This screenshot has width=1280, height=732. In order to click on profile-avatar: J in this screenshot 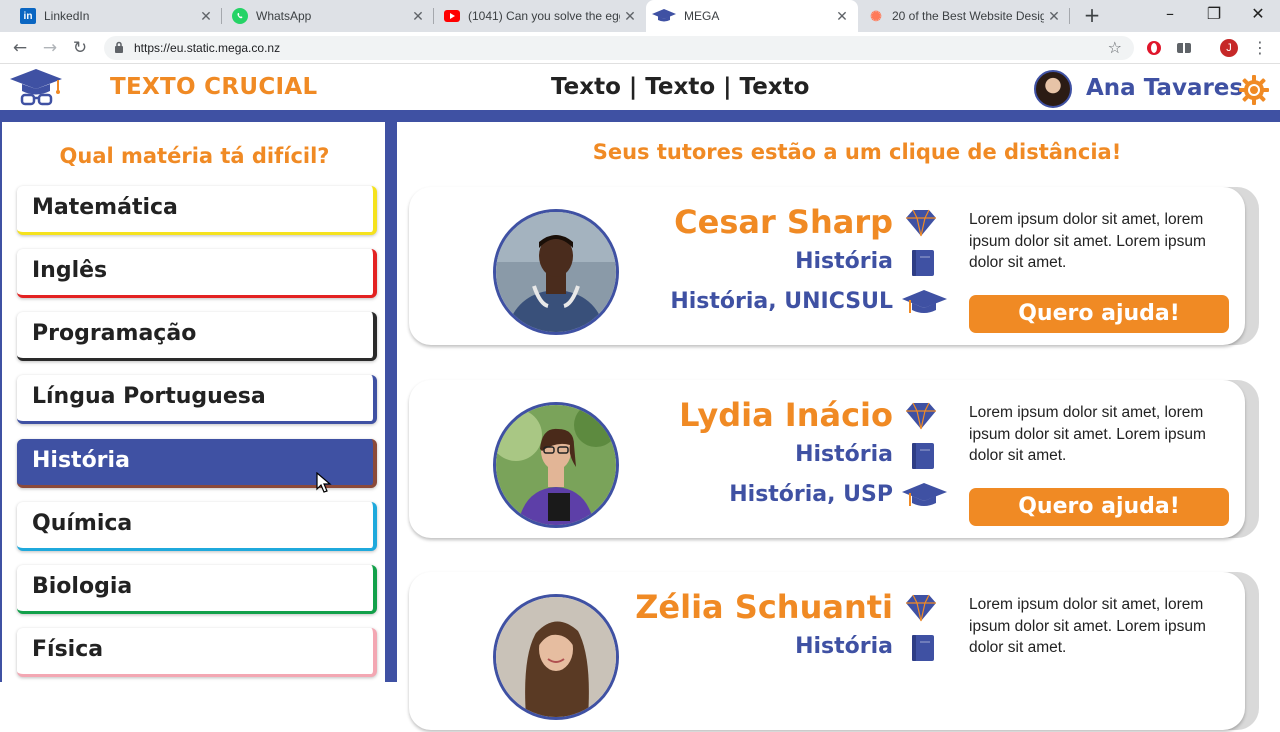, I will do `click(1229, 48)`.